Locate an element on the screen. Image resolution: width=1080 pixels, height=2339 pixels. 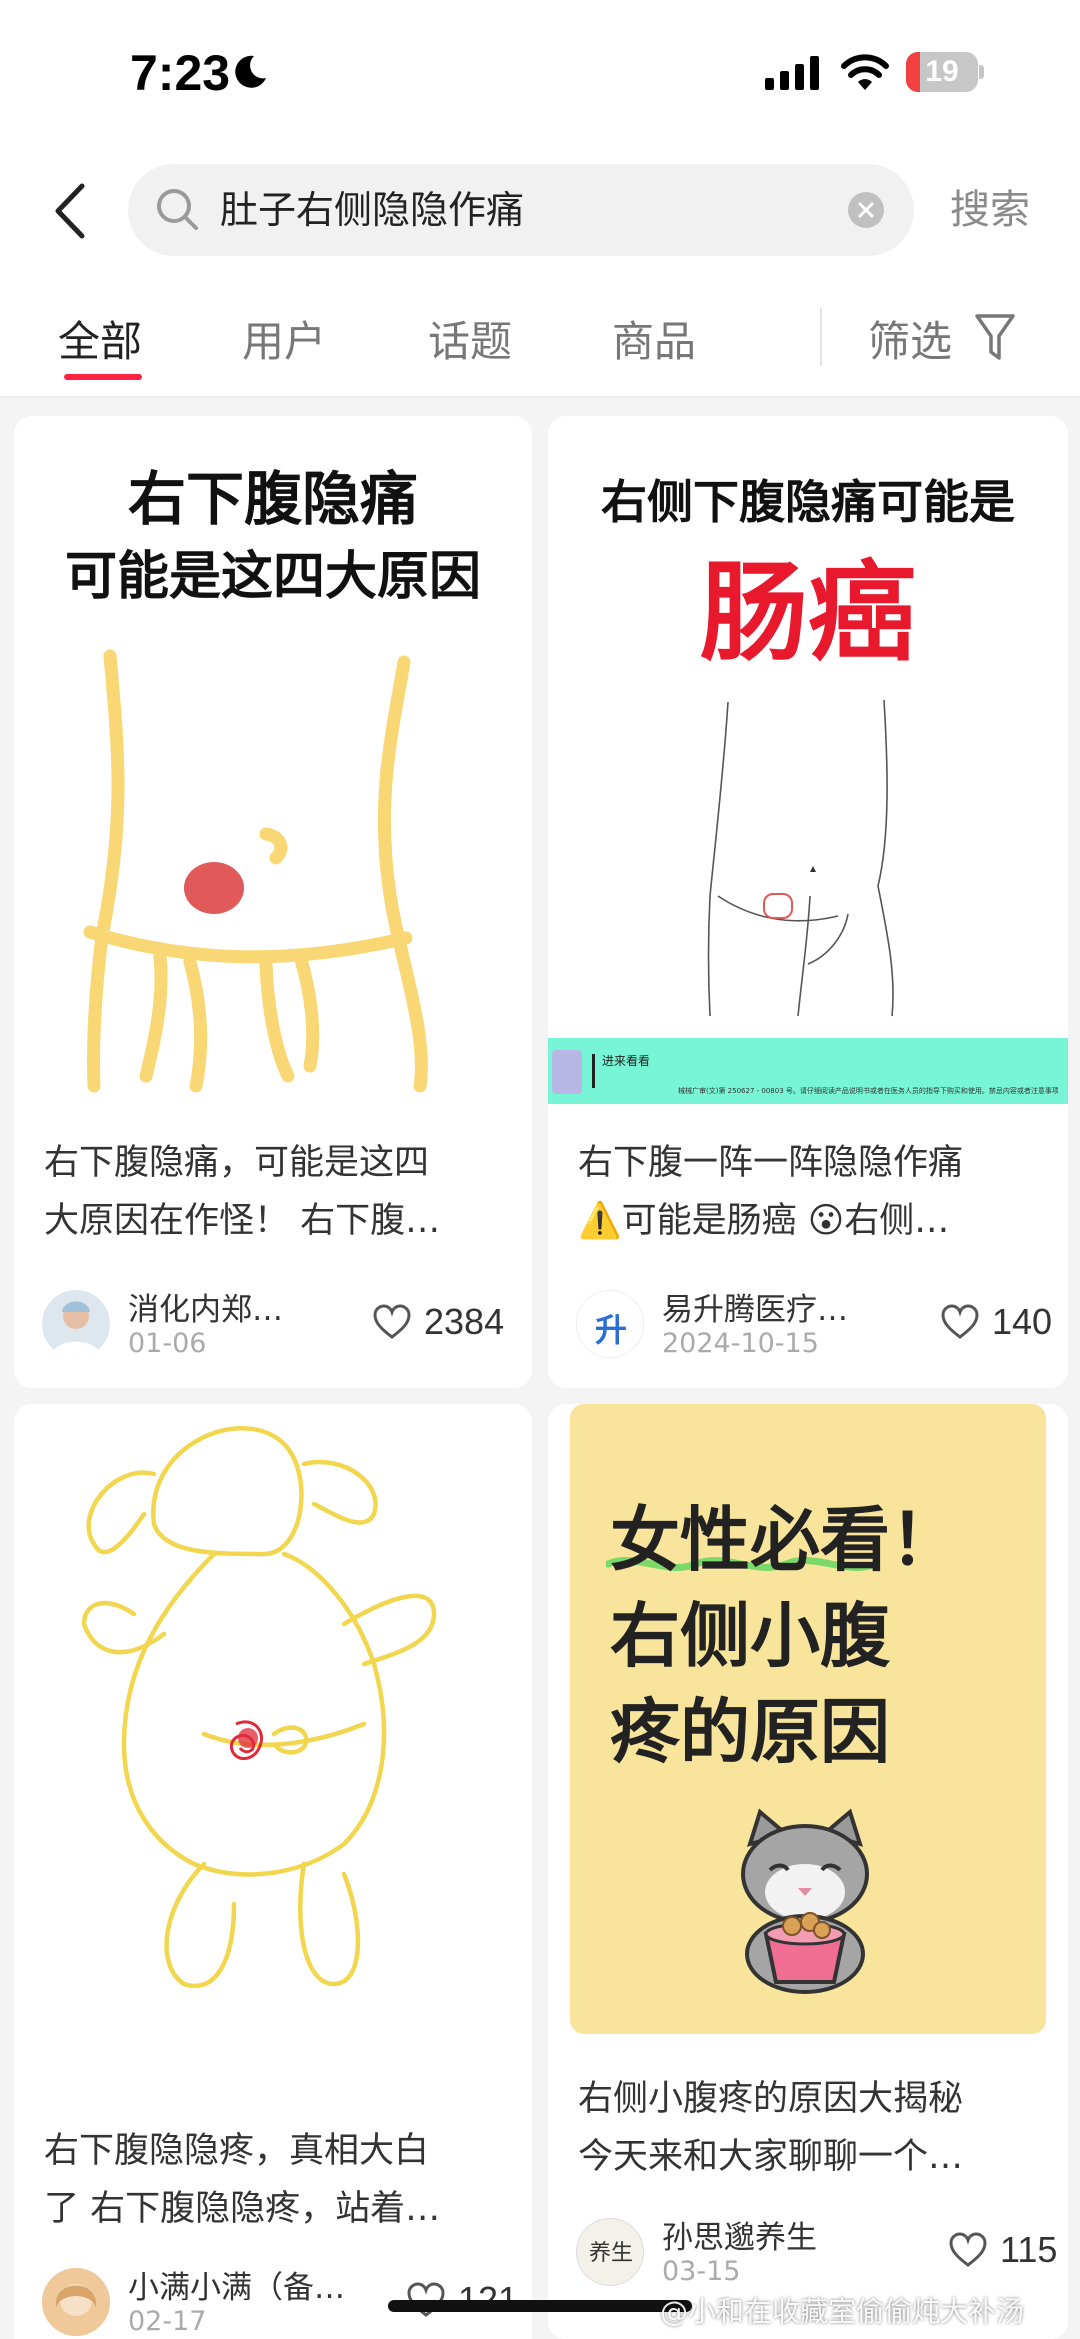
moon-icon is located at coordinates (250, 71).